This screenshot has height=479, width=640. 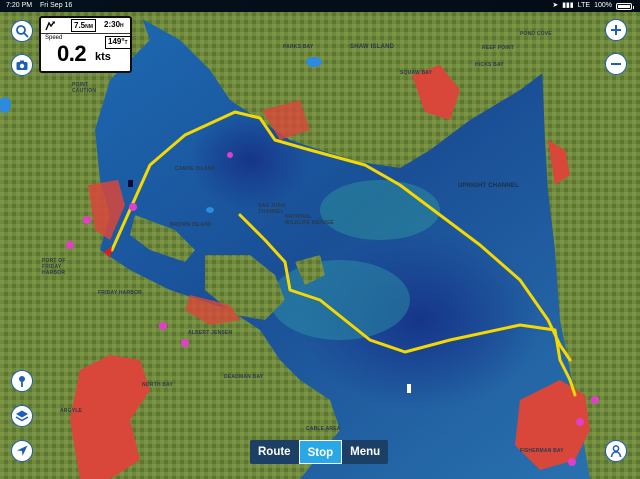 I want to click on label-shaw-island: SHAW ISLAND, so click(x=372, y=47).